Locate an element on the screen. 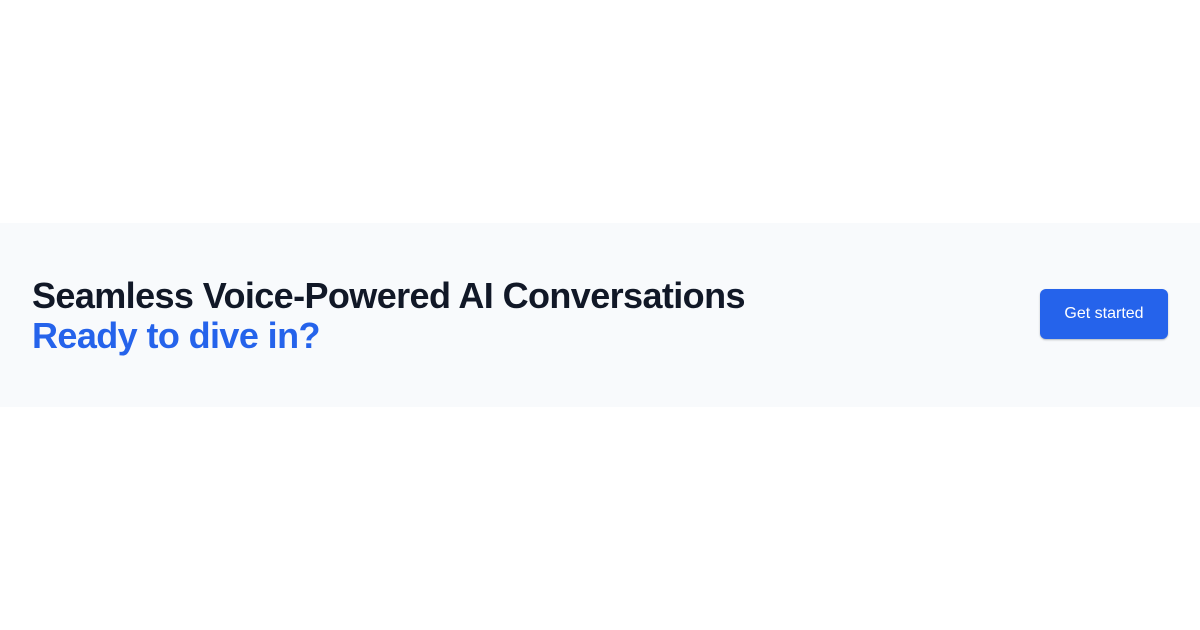  get-started-button: Get started is located at coordinates (1104, 314).